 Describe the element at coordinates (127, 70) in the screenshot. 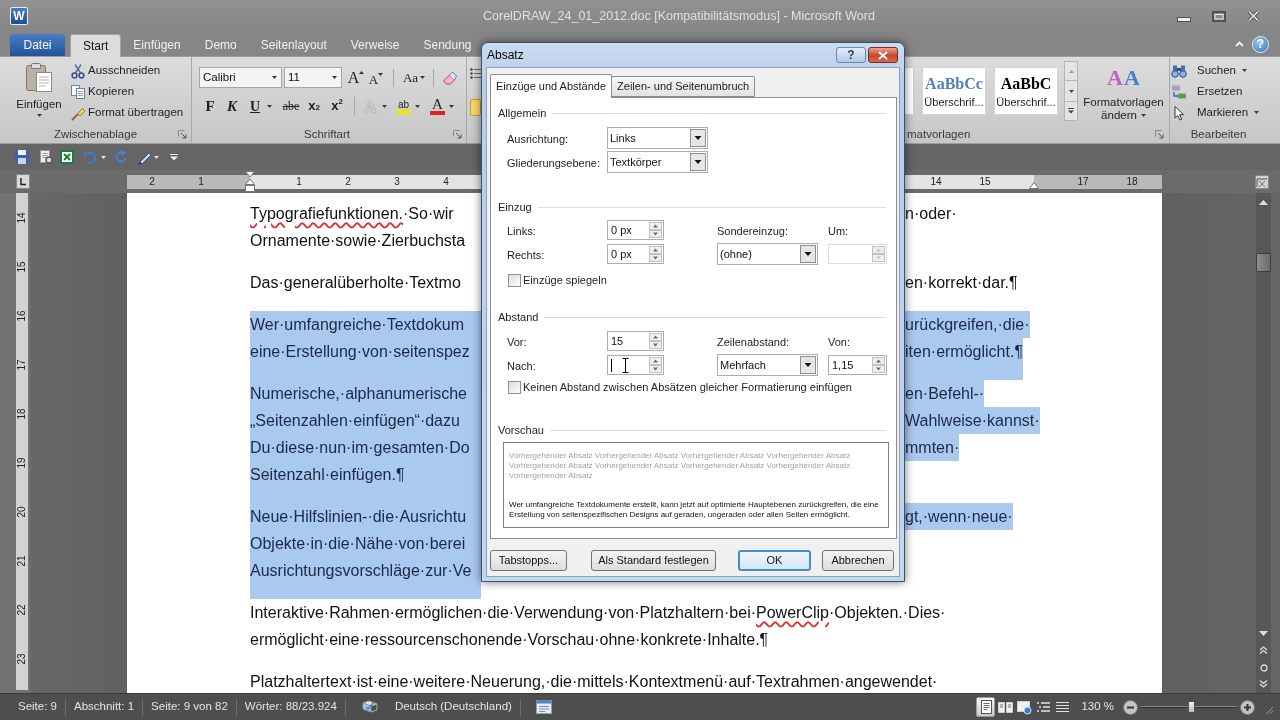

I see `cut-button: Ausschneiden` at that location.